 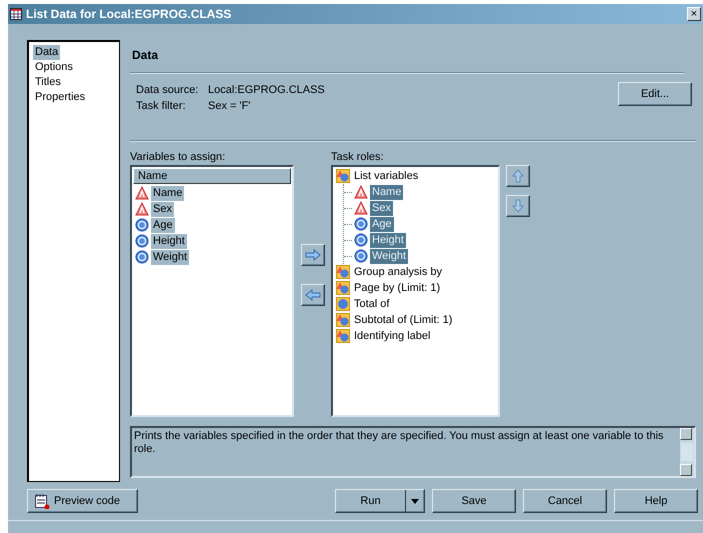 What do you see at coordinates (565, 501) in the screenshot?
I see `cancel-button: Cancel` at bounding box center [565, 501].